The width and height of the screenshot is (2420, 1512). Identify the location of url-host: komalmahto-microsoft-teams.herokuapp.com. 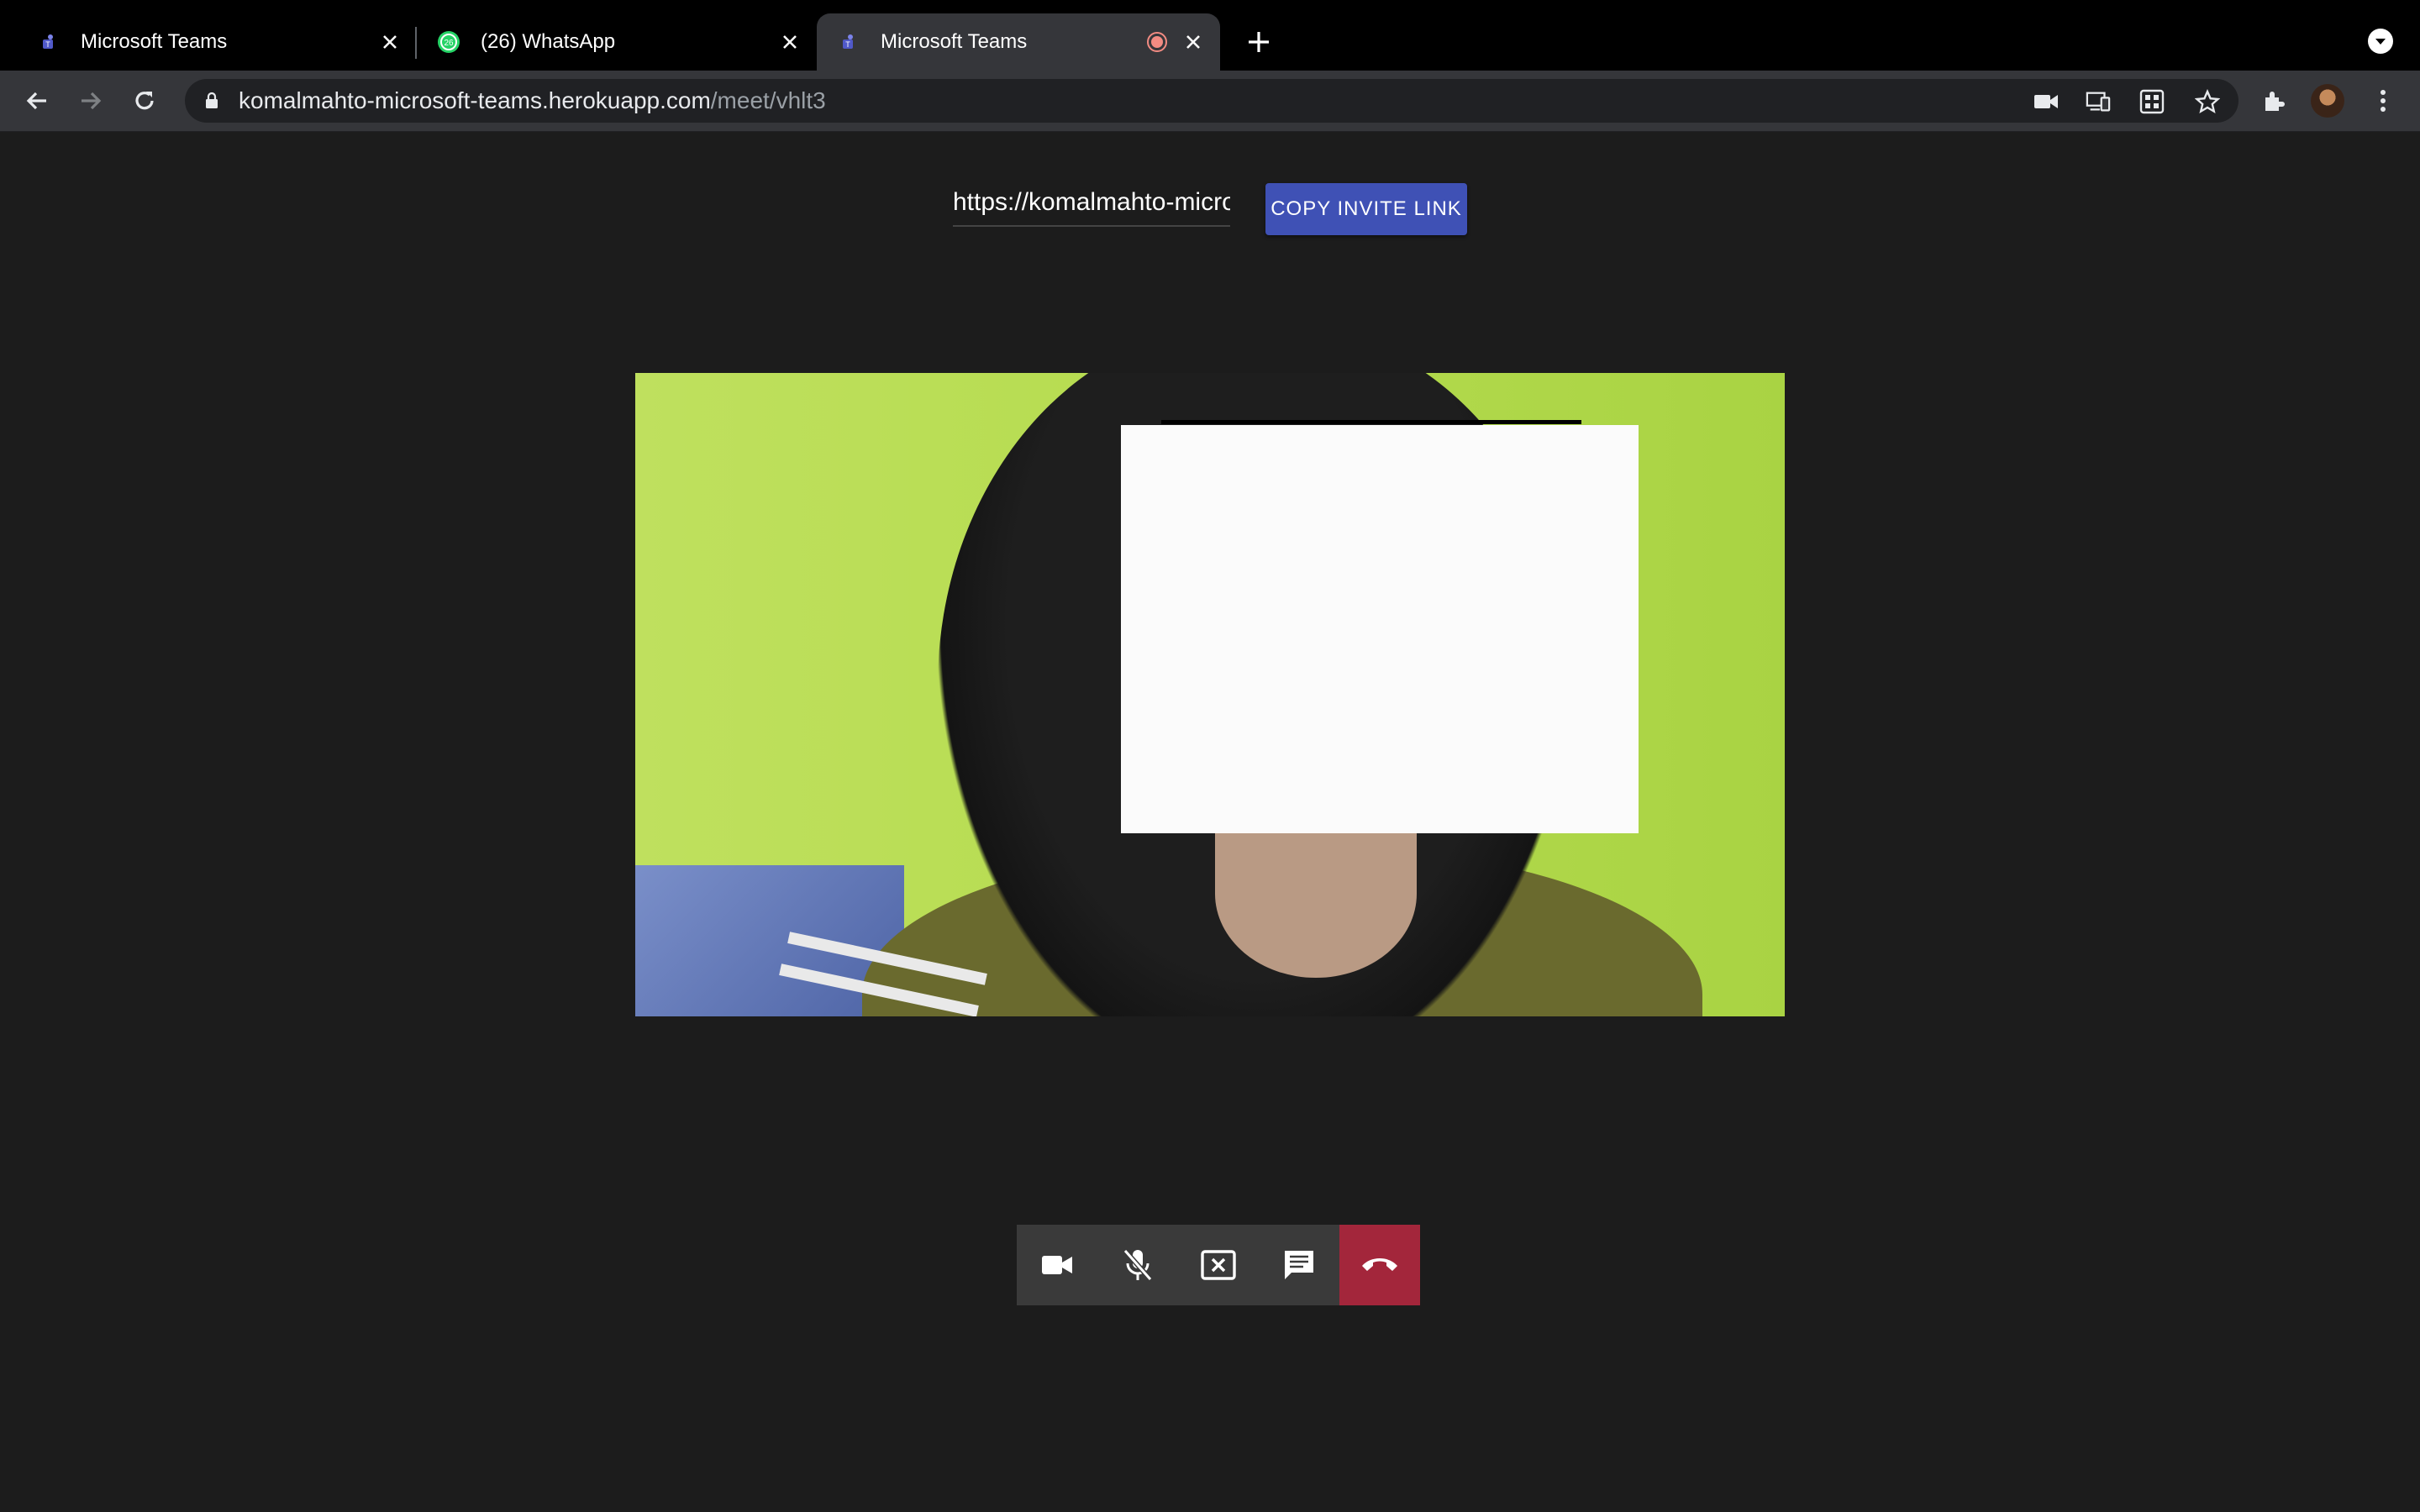
(475, 100).